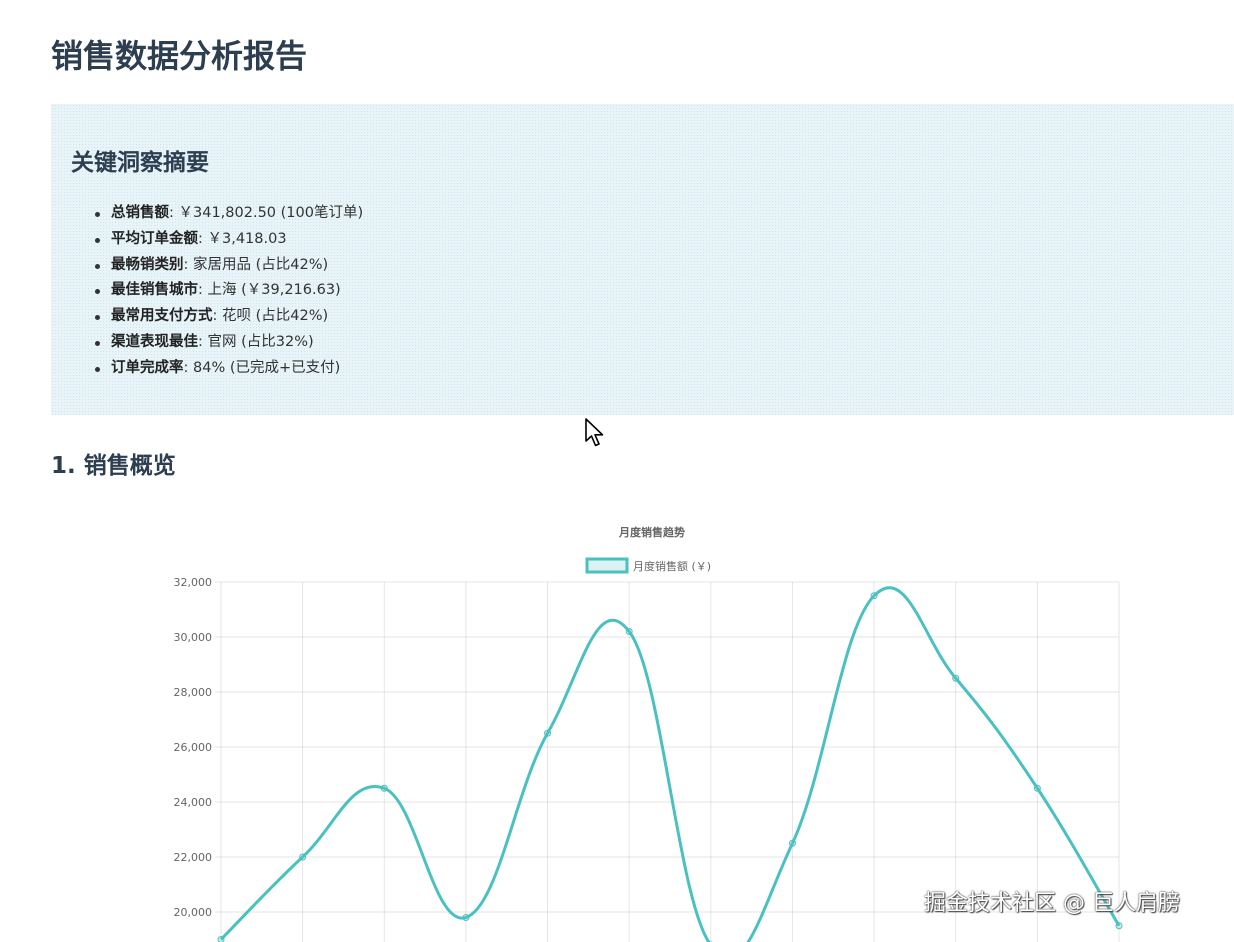 The image size is (1234, 942). I want to click on y-tick-label: 24,000, so click(193, 802).